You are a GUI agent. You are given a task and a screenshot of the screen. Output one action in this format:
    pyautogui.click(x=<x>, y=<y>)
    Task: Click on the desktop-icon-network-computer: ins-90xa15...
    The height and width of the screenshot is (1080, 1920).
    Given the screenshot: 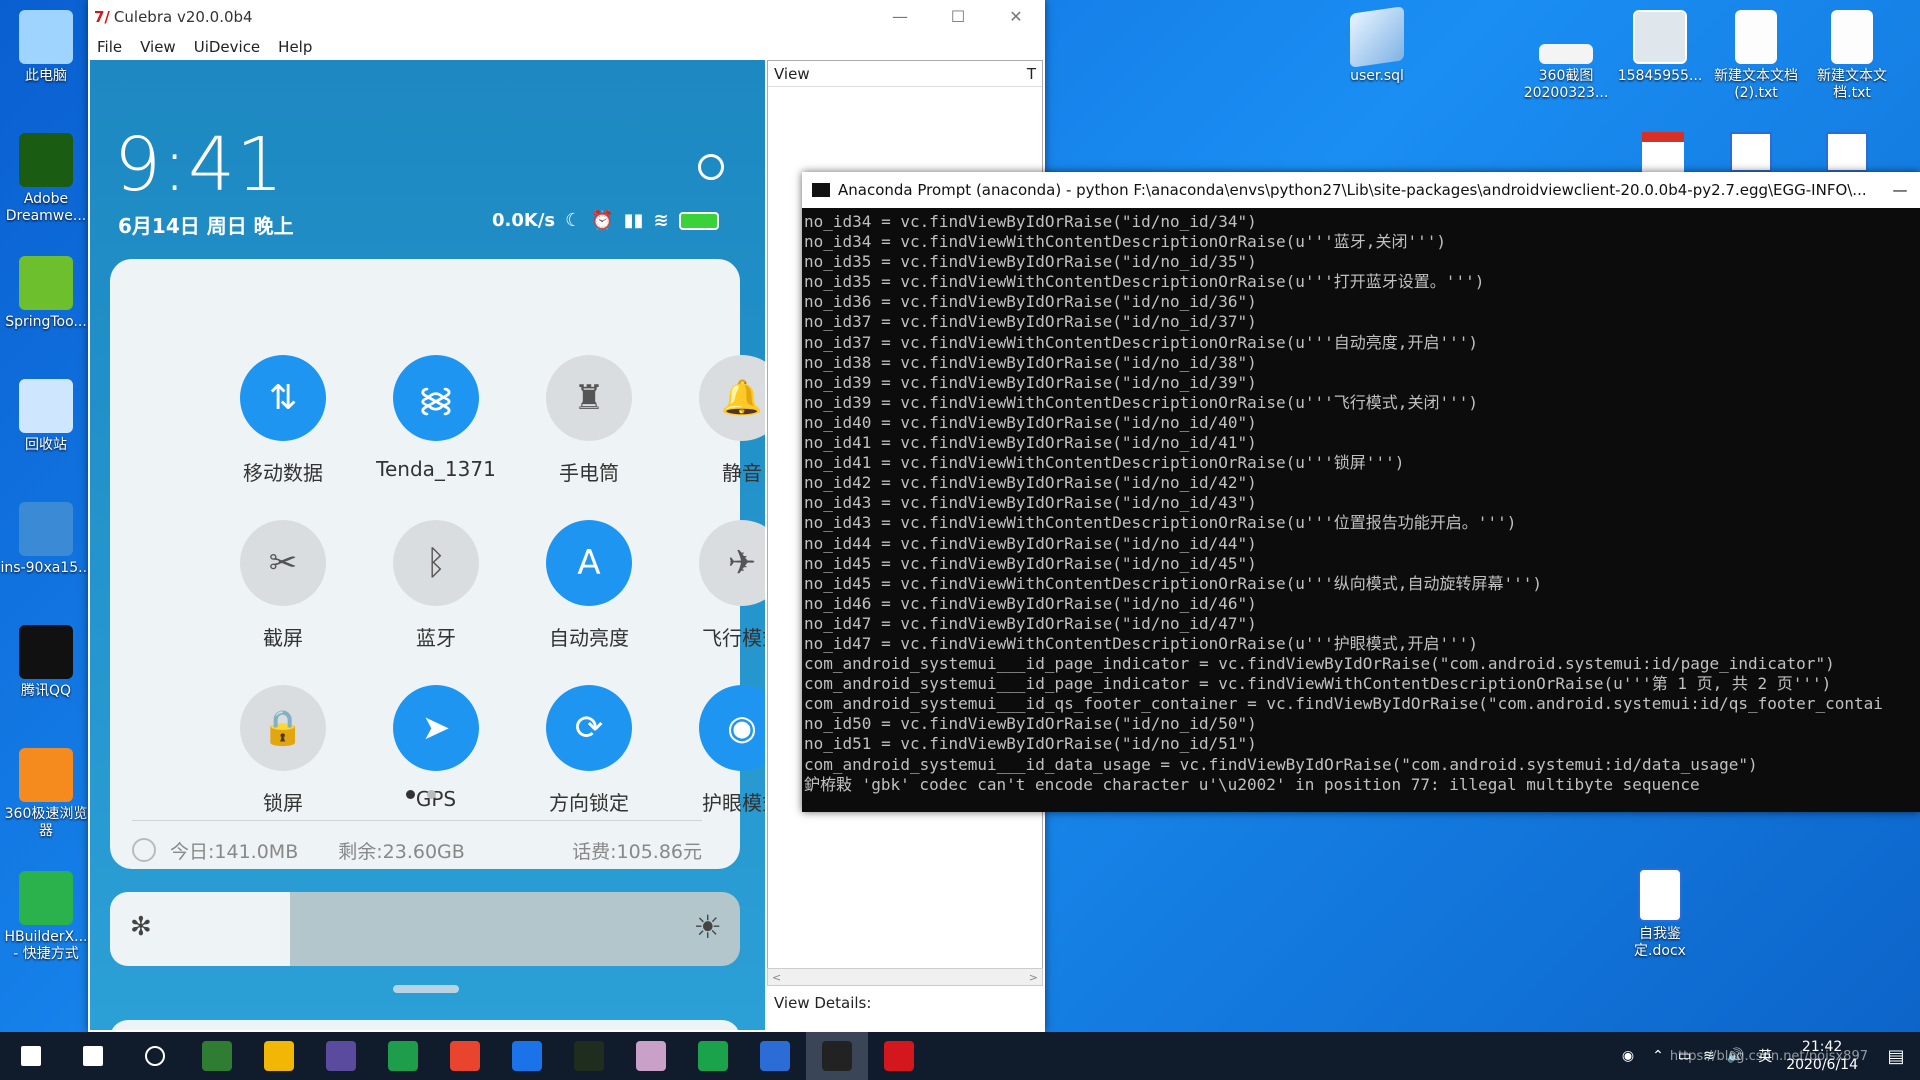 What is the action you would take?
    pyautogui.click(x=46, y=539)
    